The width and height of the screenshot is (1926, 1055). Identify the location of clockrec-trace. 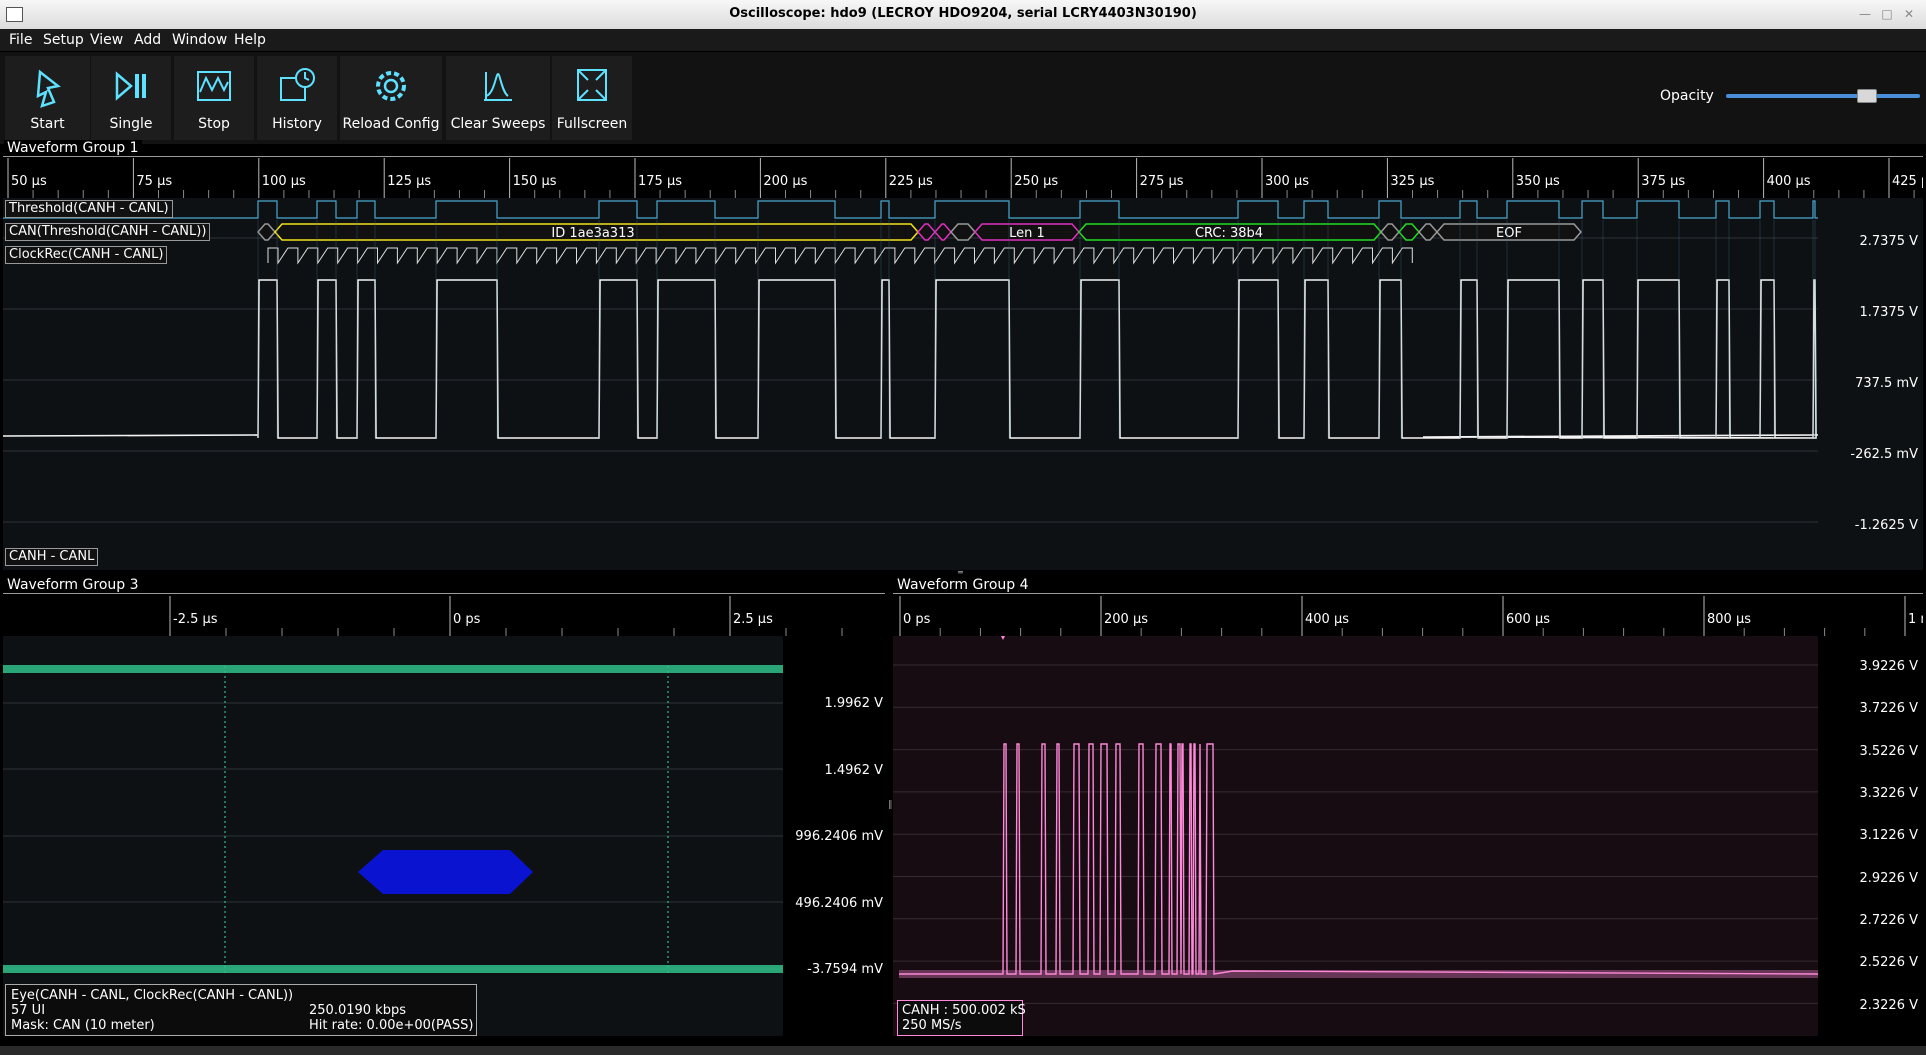
(840, 256).